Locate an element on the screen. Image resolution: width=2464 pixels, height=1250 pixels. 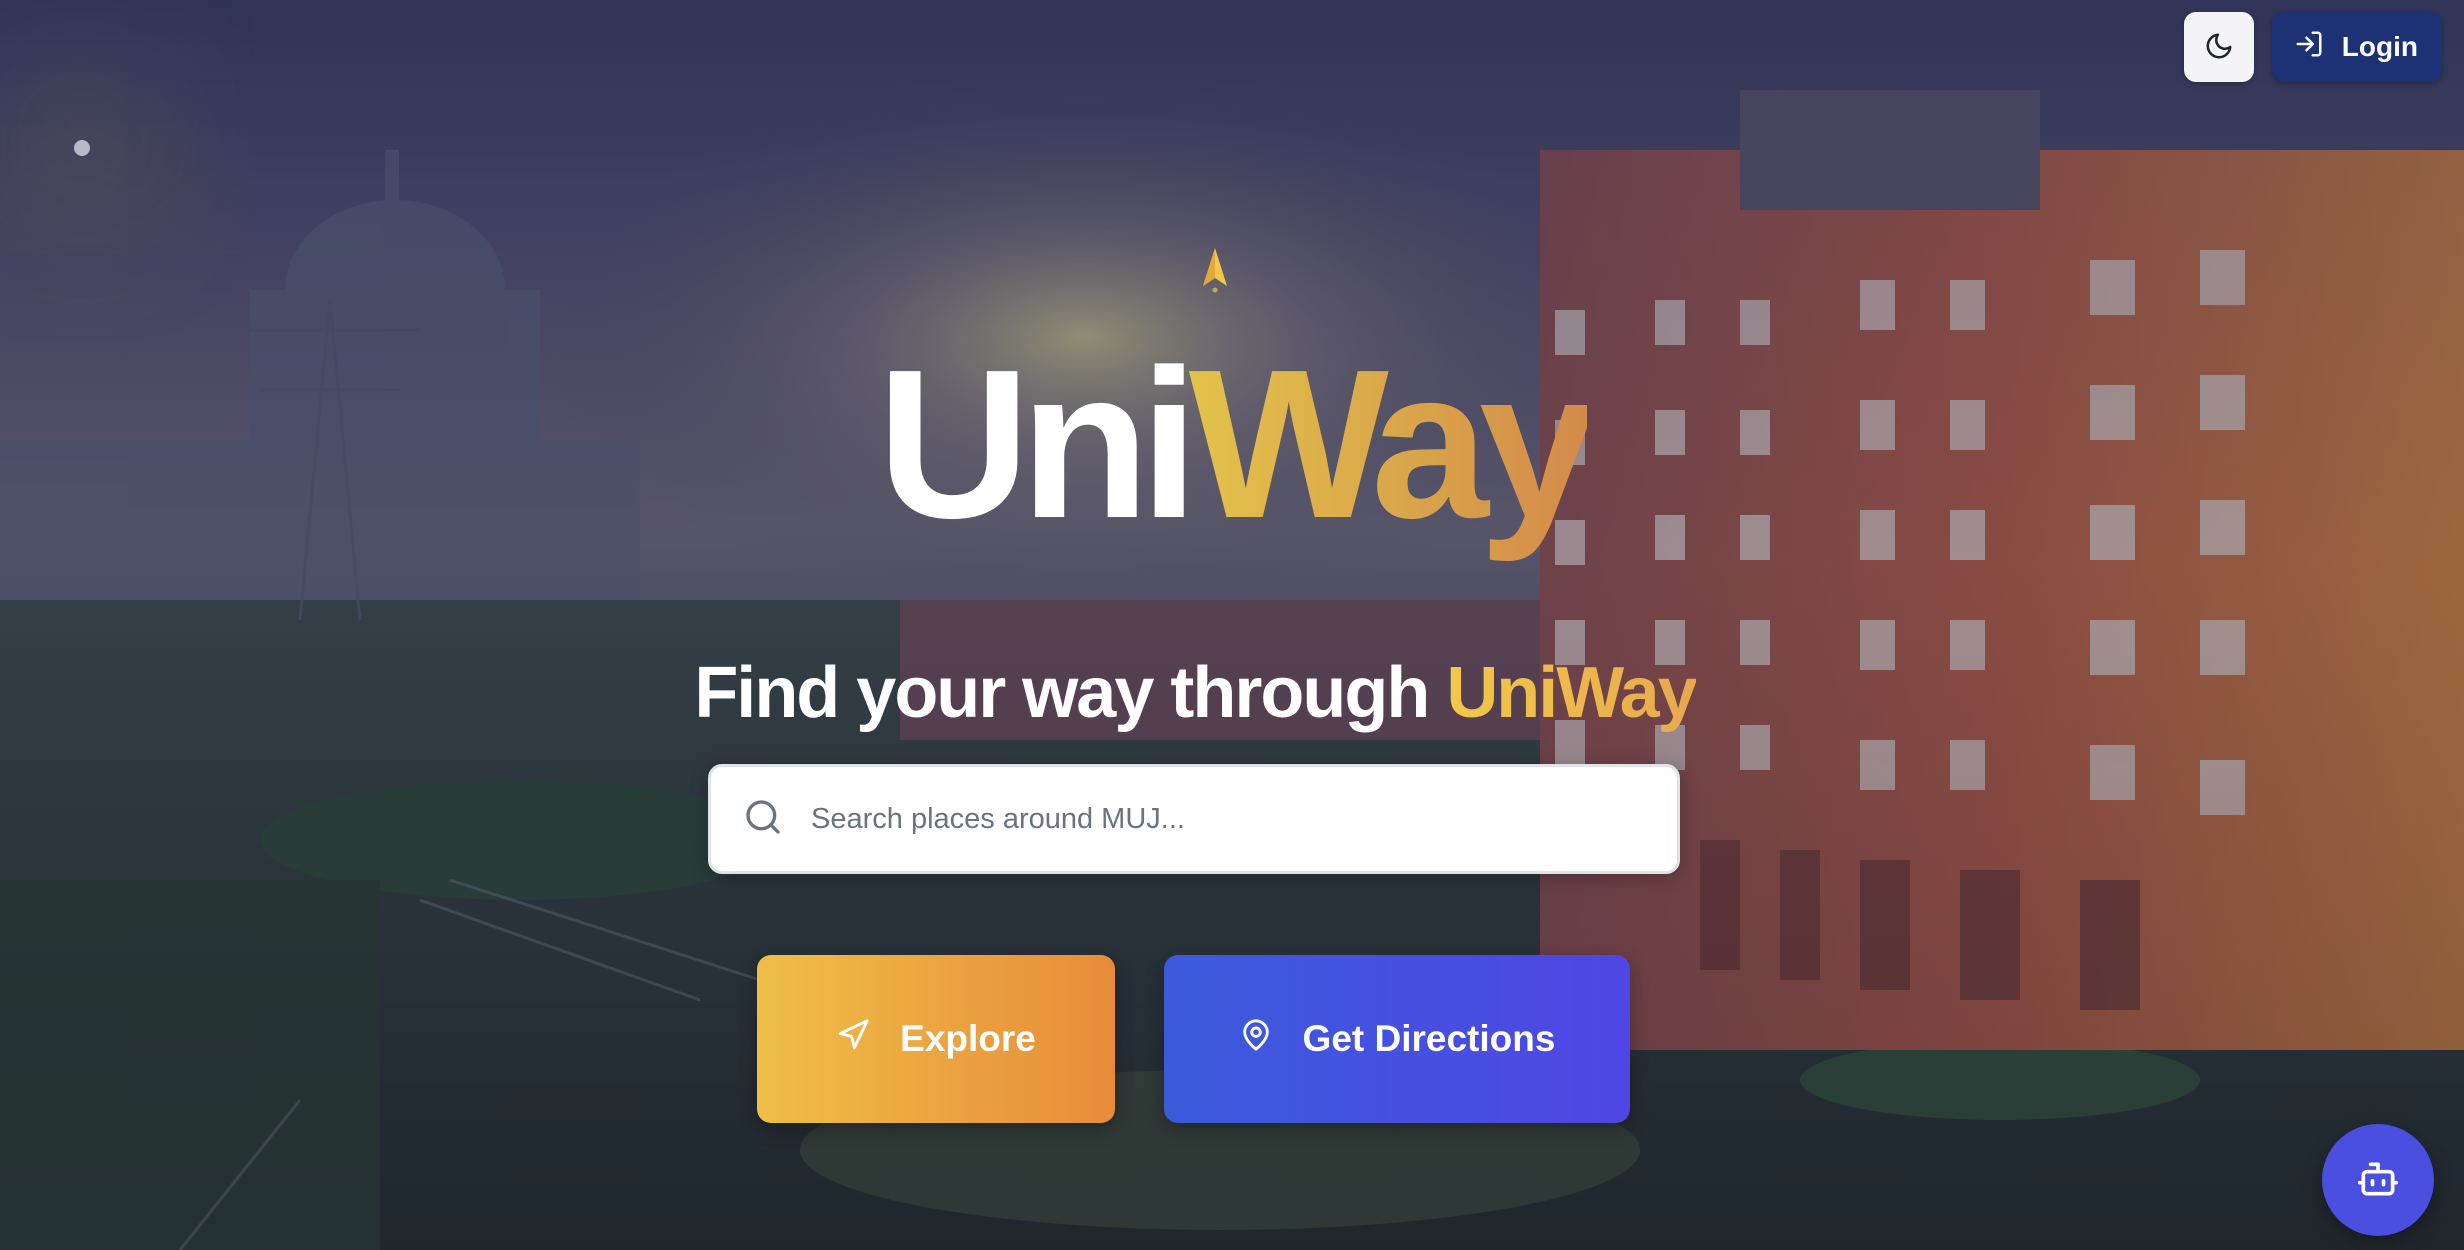
explore-label: Explore is located at coordinates (968, 1038).